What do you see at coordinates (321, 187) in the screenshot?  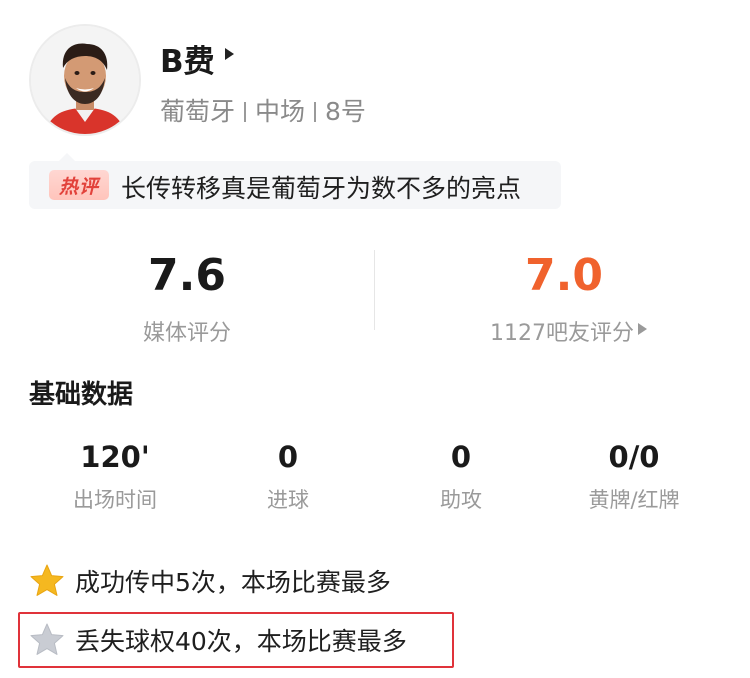 I see `hot-comment-text: 长传转移真是葡萄牙为数不多的亮点` at bounding box center [321, 187].